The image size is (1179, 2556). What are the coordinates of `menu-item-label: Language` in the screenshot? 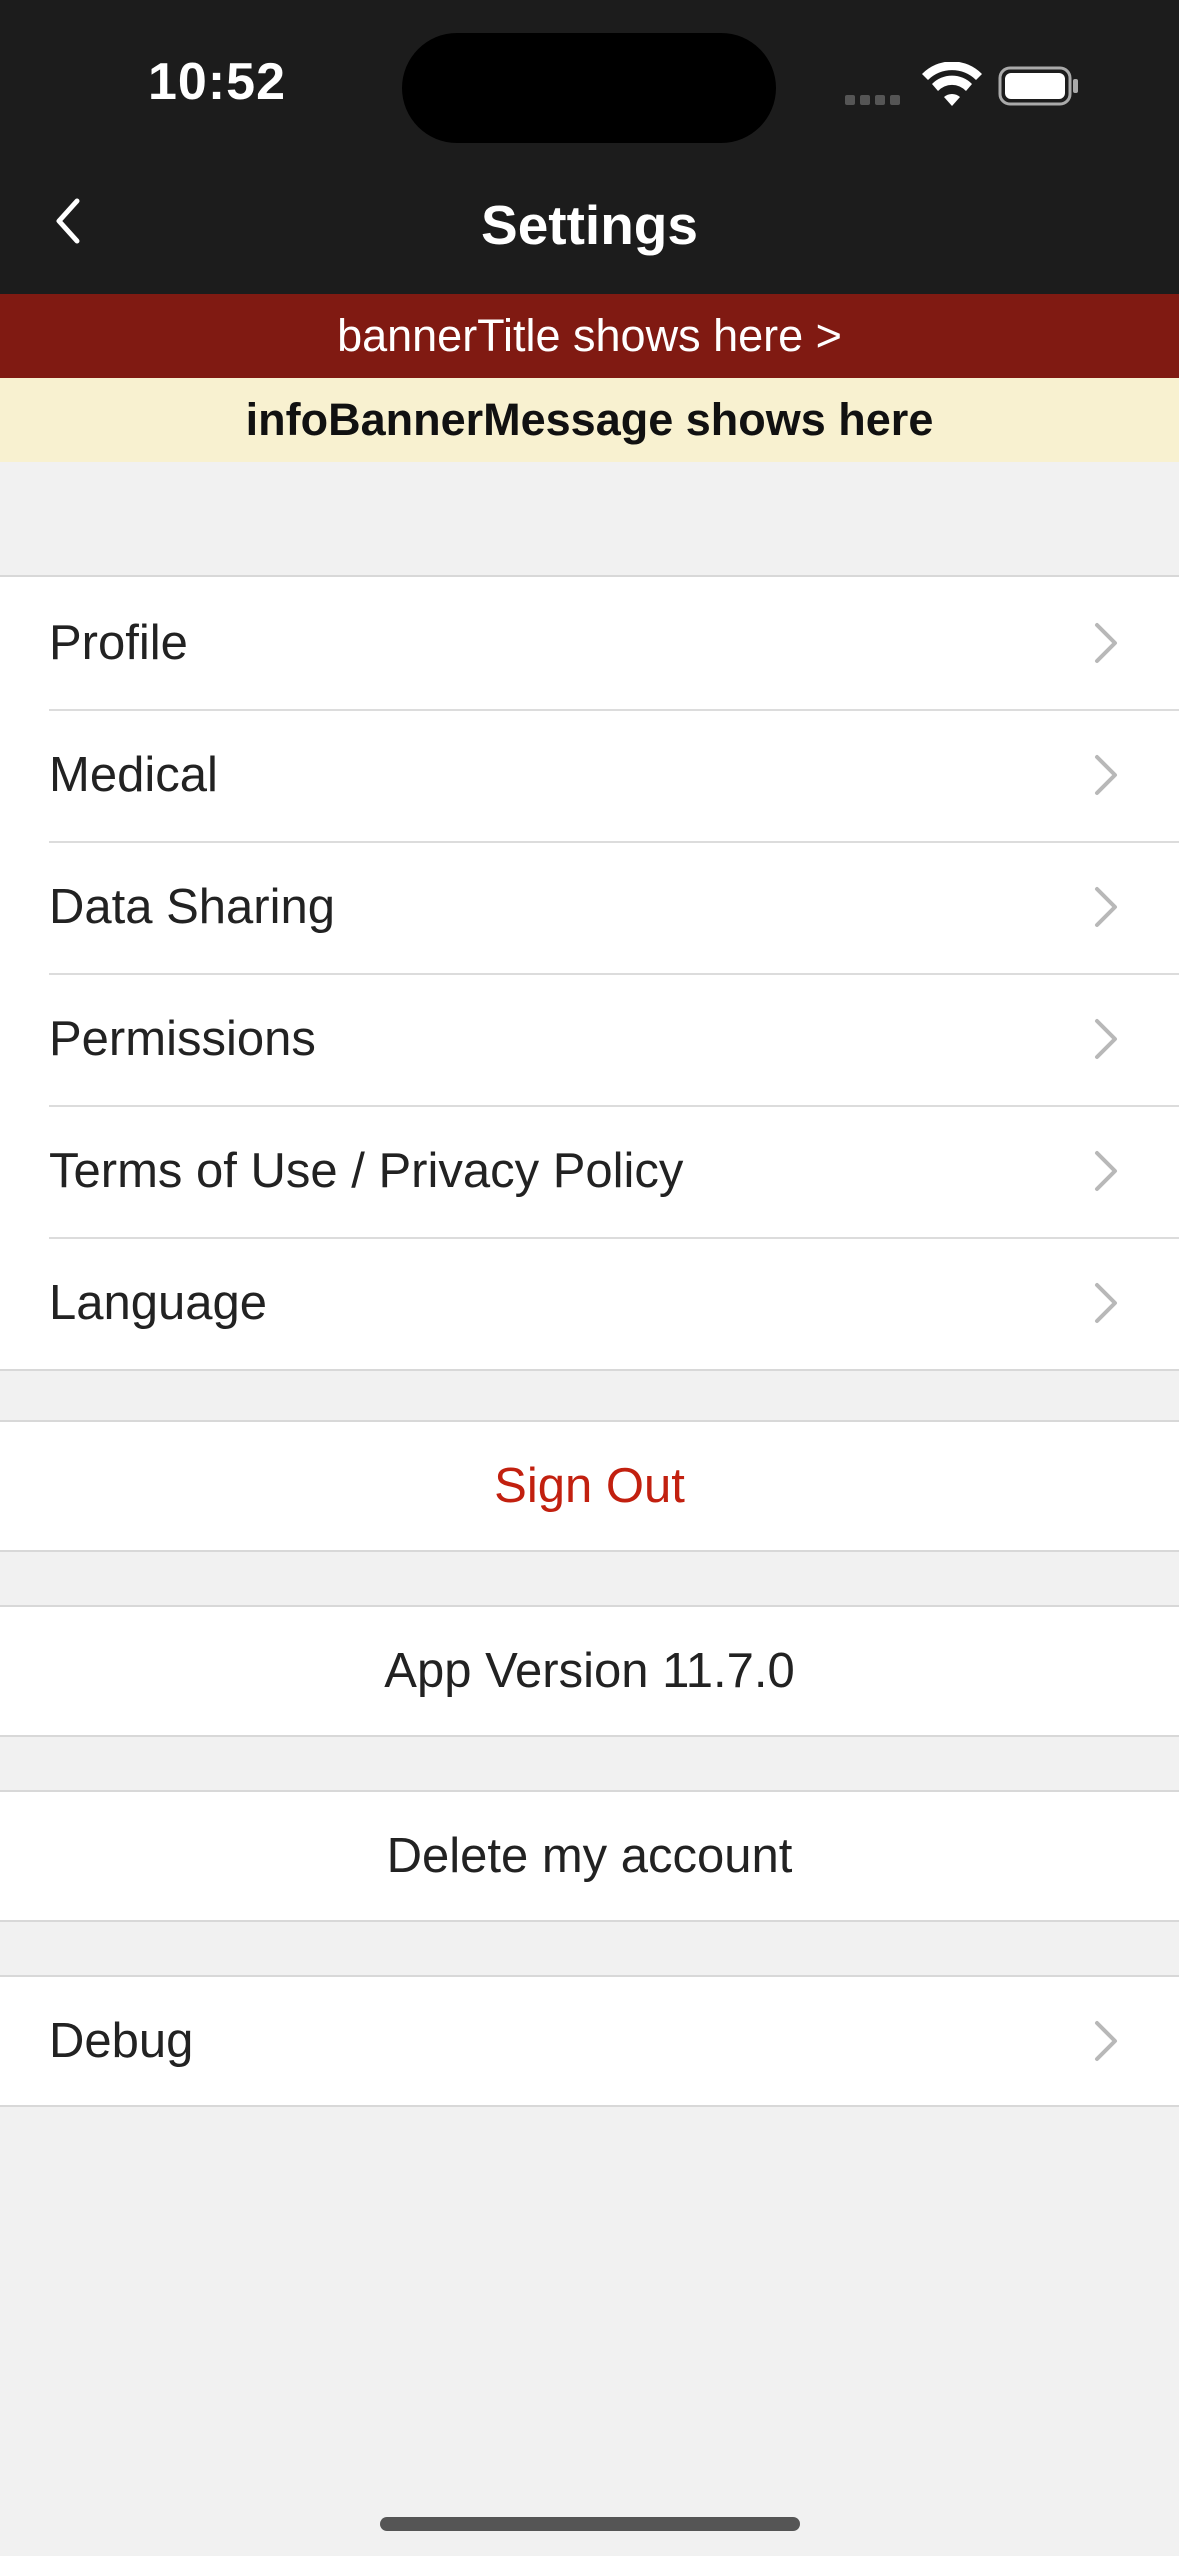 It's located at (158, 1303).